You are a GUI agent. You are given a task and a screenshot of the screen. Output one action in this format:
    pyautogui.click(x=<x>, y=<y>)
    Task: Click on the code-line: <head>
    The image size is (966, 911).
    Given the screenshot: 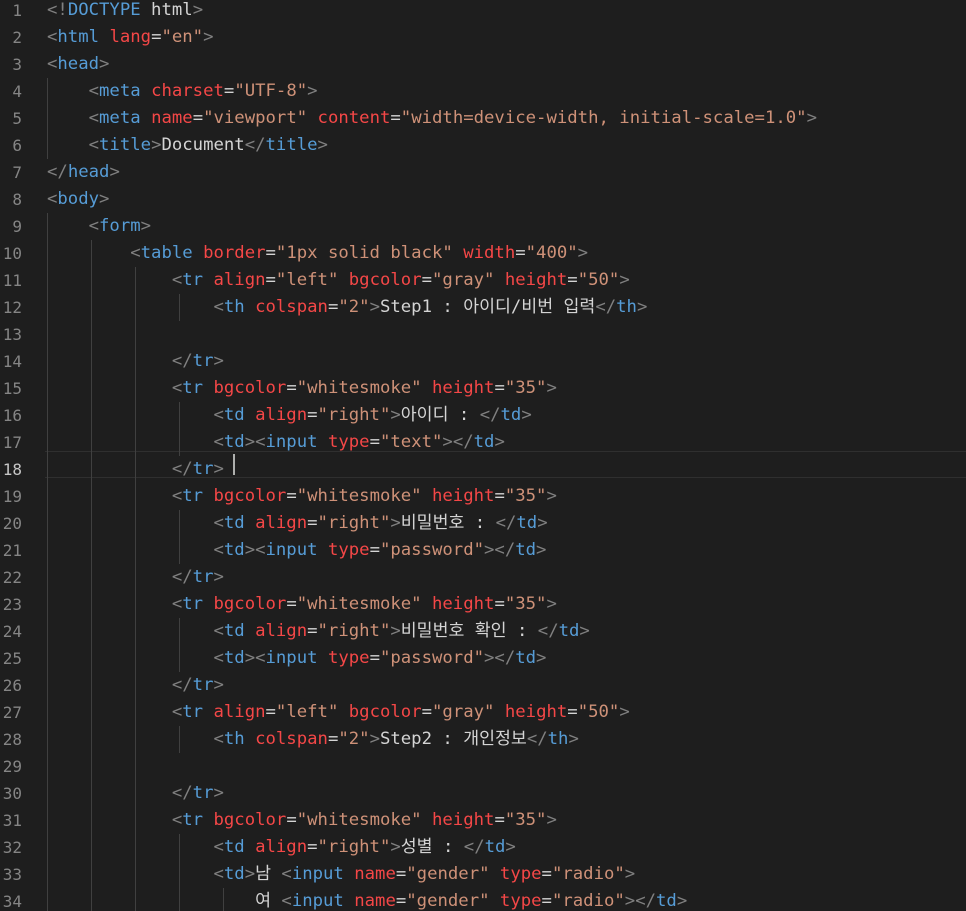 What is the action you would take?
    pyautogui.click(x=78, y=64)
    